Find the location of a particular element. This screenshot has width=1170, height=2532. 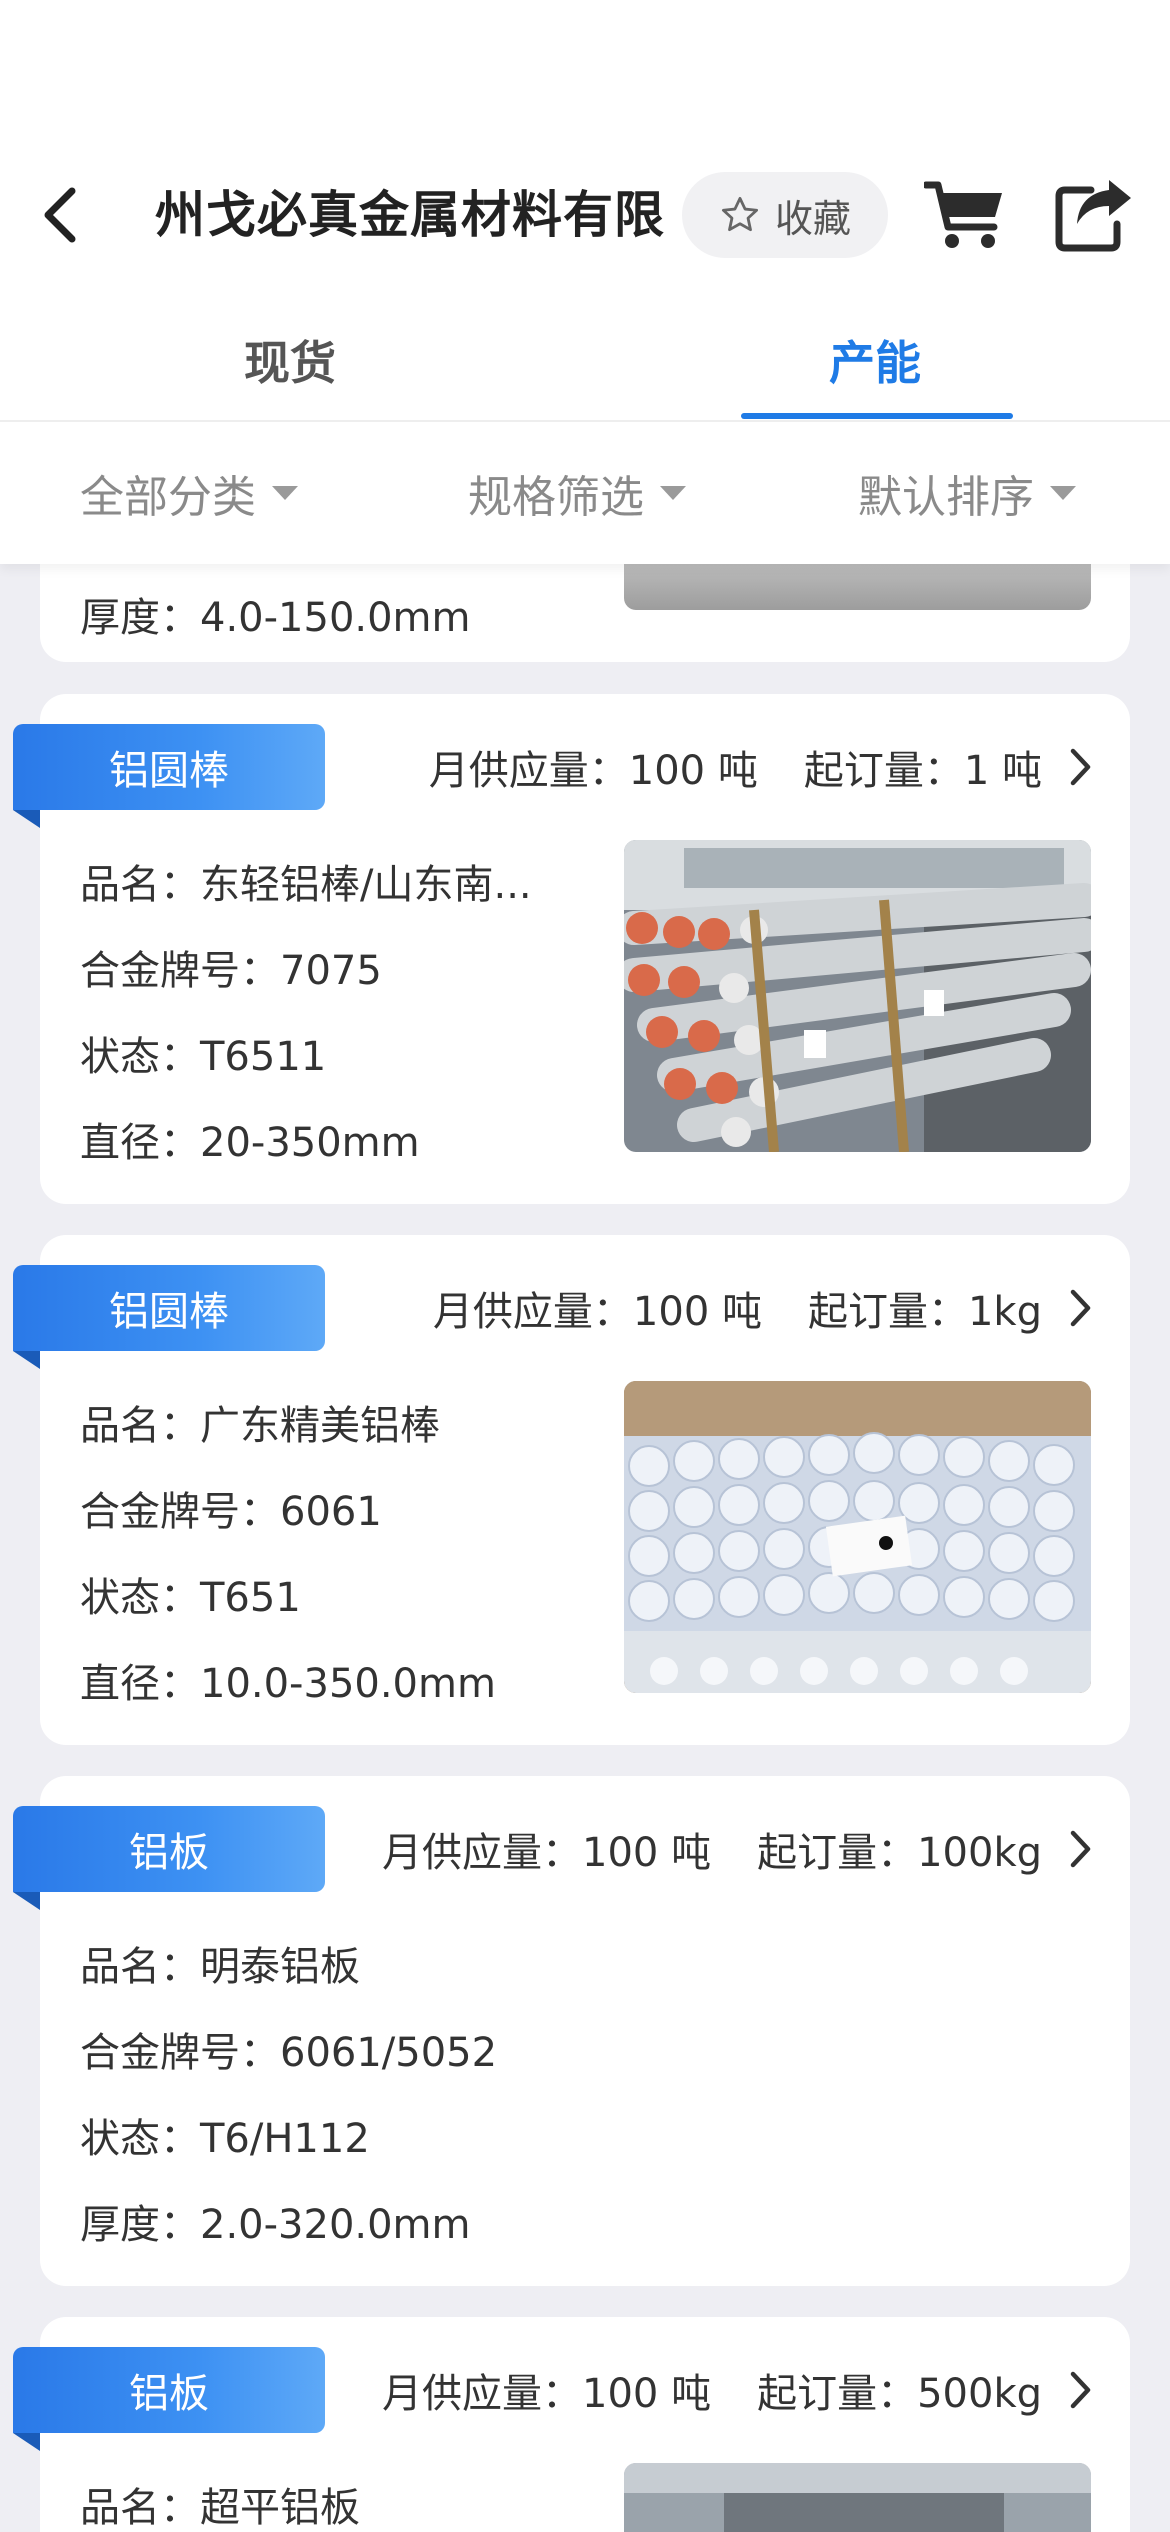

favorite-button: 收藏 is located at coordinates (785, 215).